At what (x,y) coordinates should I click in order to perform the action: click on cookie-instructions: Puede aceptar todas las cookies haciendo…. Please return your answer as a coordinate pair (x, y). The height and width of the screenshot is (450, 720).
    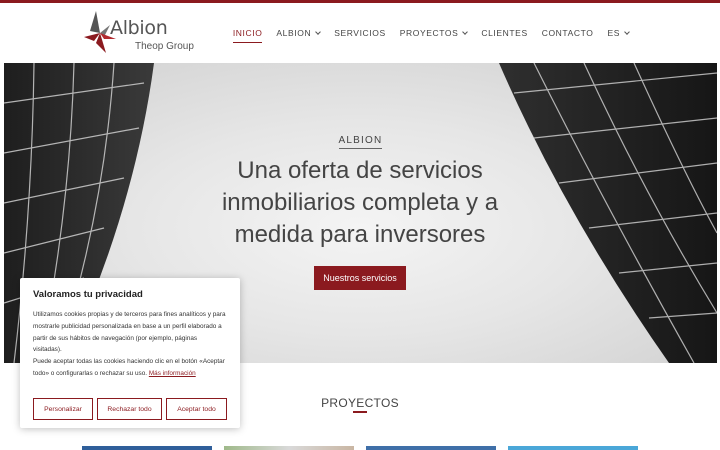
    Looking at the image, I should click on (129, 367).